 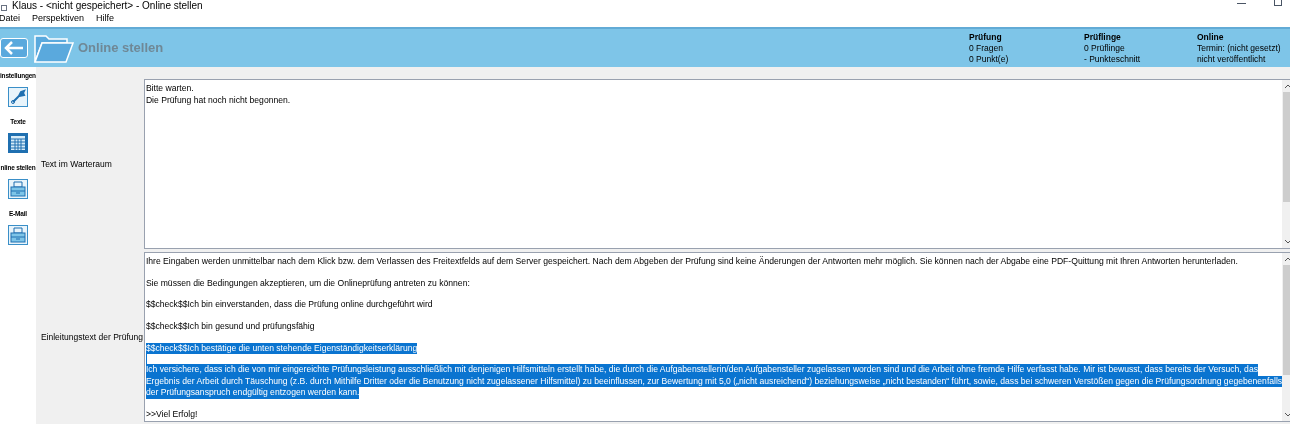 I want to click on info-text: - Punkteschnitt, so click(x=1113, y=59).